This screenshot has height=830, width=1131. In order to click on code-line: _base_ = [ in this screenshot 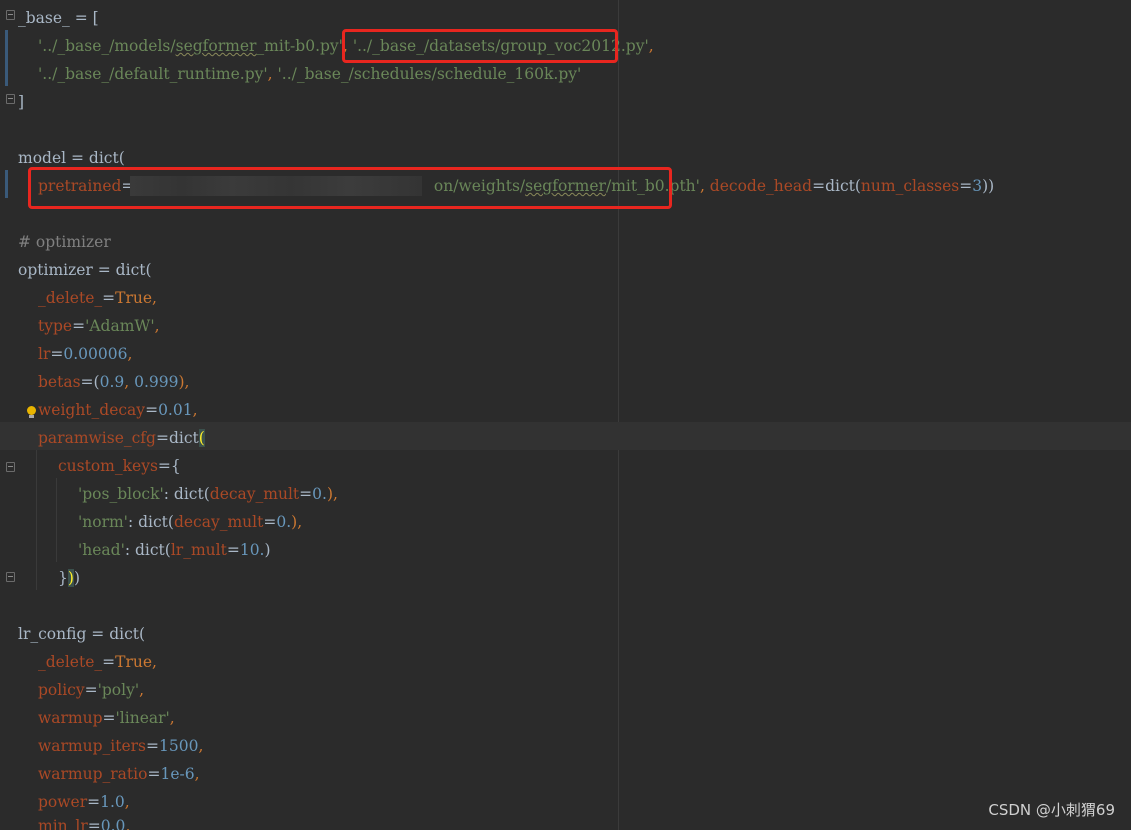, I will do `click(58, 18)`.